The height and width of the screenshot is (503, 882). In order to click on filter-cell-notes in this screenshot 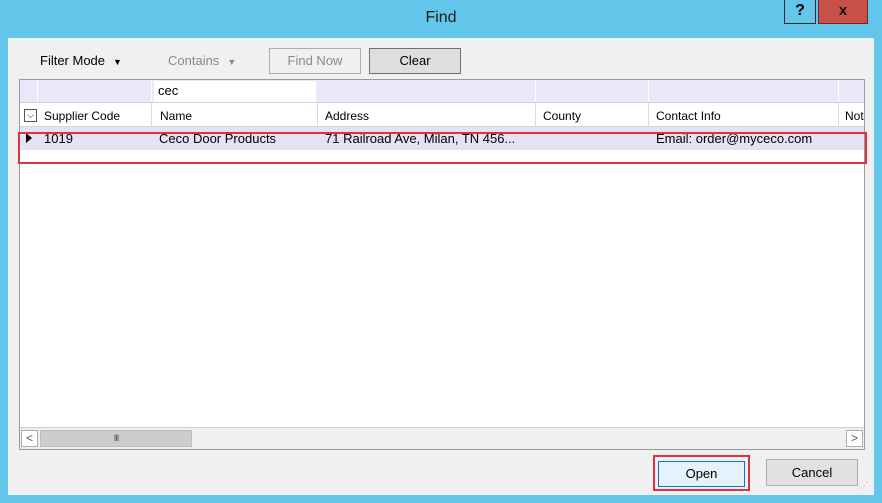, I will do `click(851, 91)`.